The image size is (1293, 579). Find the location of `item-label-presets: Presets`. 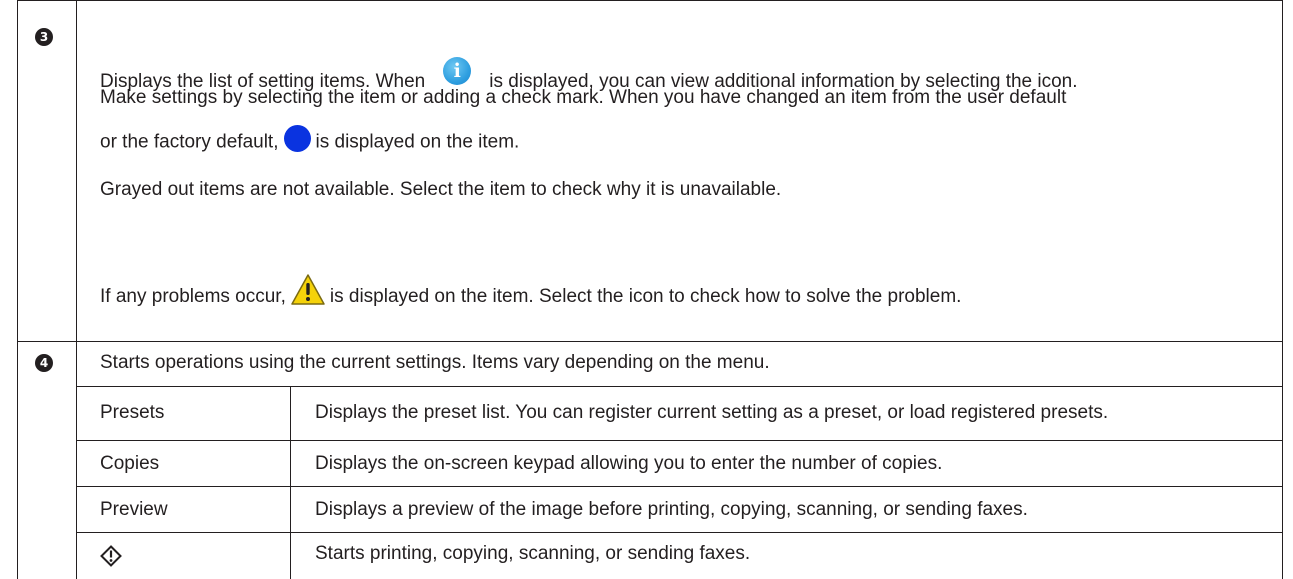

item-label-presets: Presets is located at coordinates (132, 412).